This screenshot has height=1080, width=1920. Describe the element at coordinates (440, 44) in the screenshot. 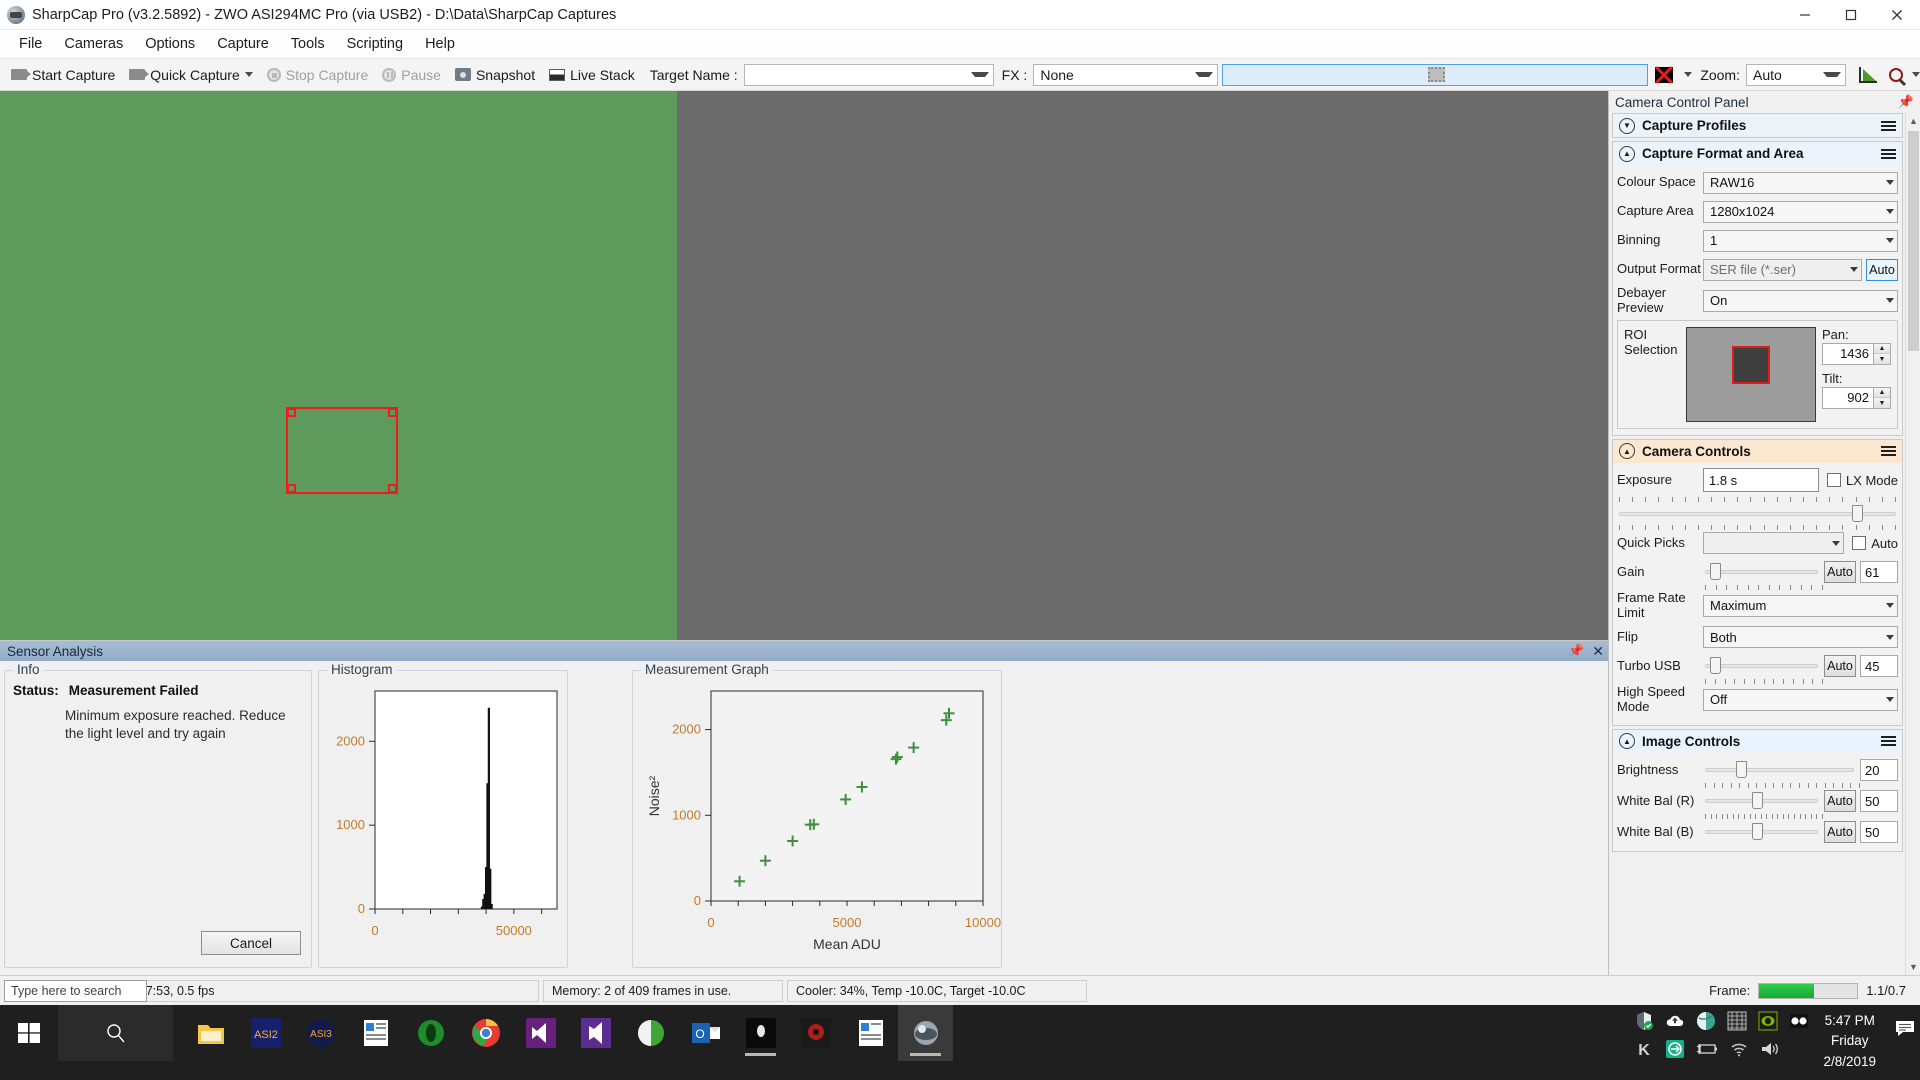

I see `menu-help: Help` at that location.